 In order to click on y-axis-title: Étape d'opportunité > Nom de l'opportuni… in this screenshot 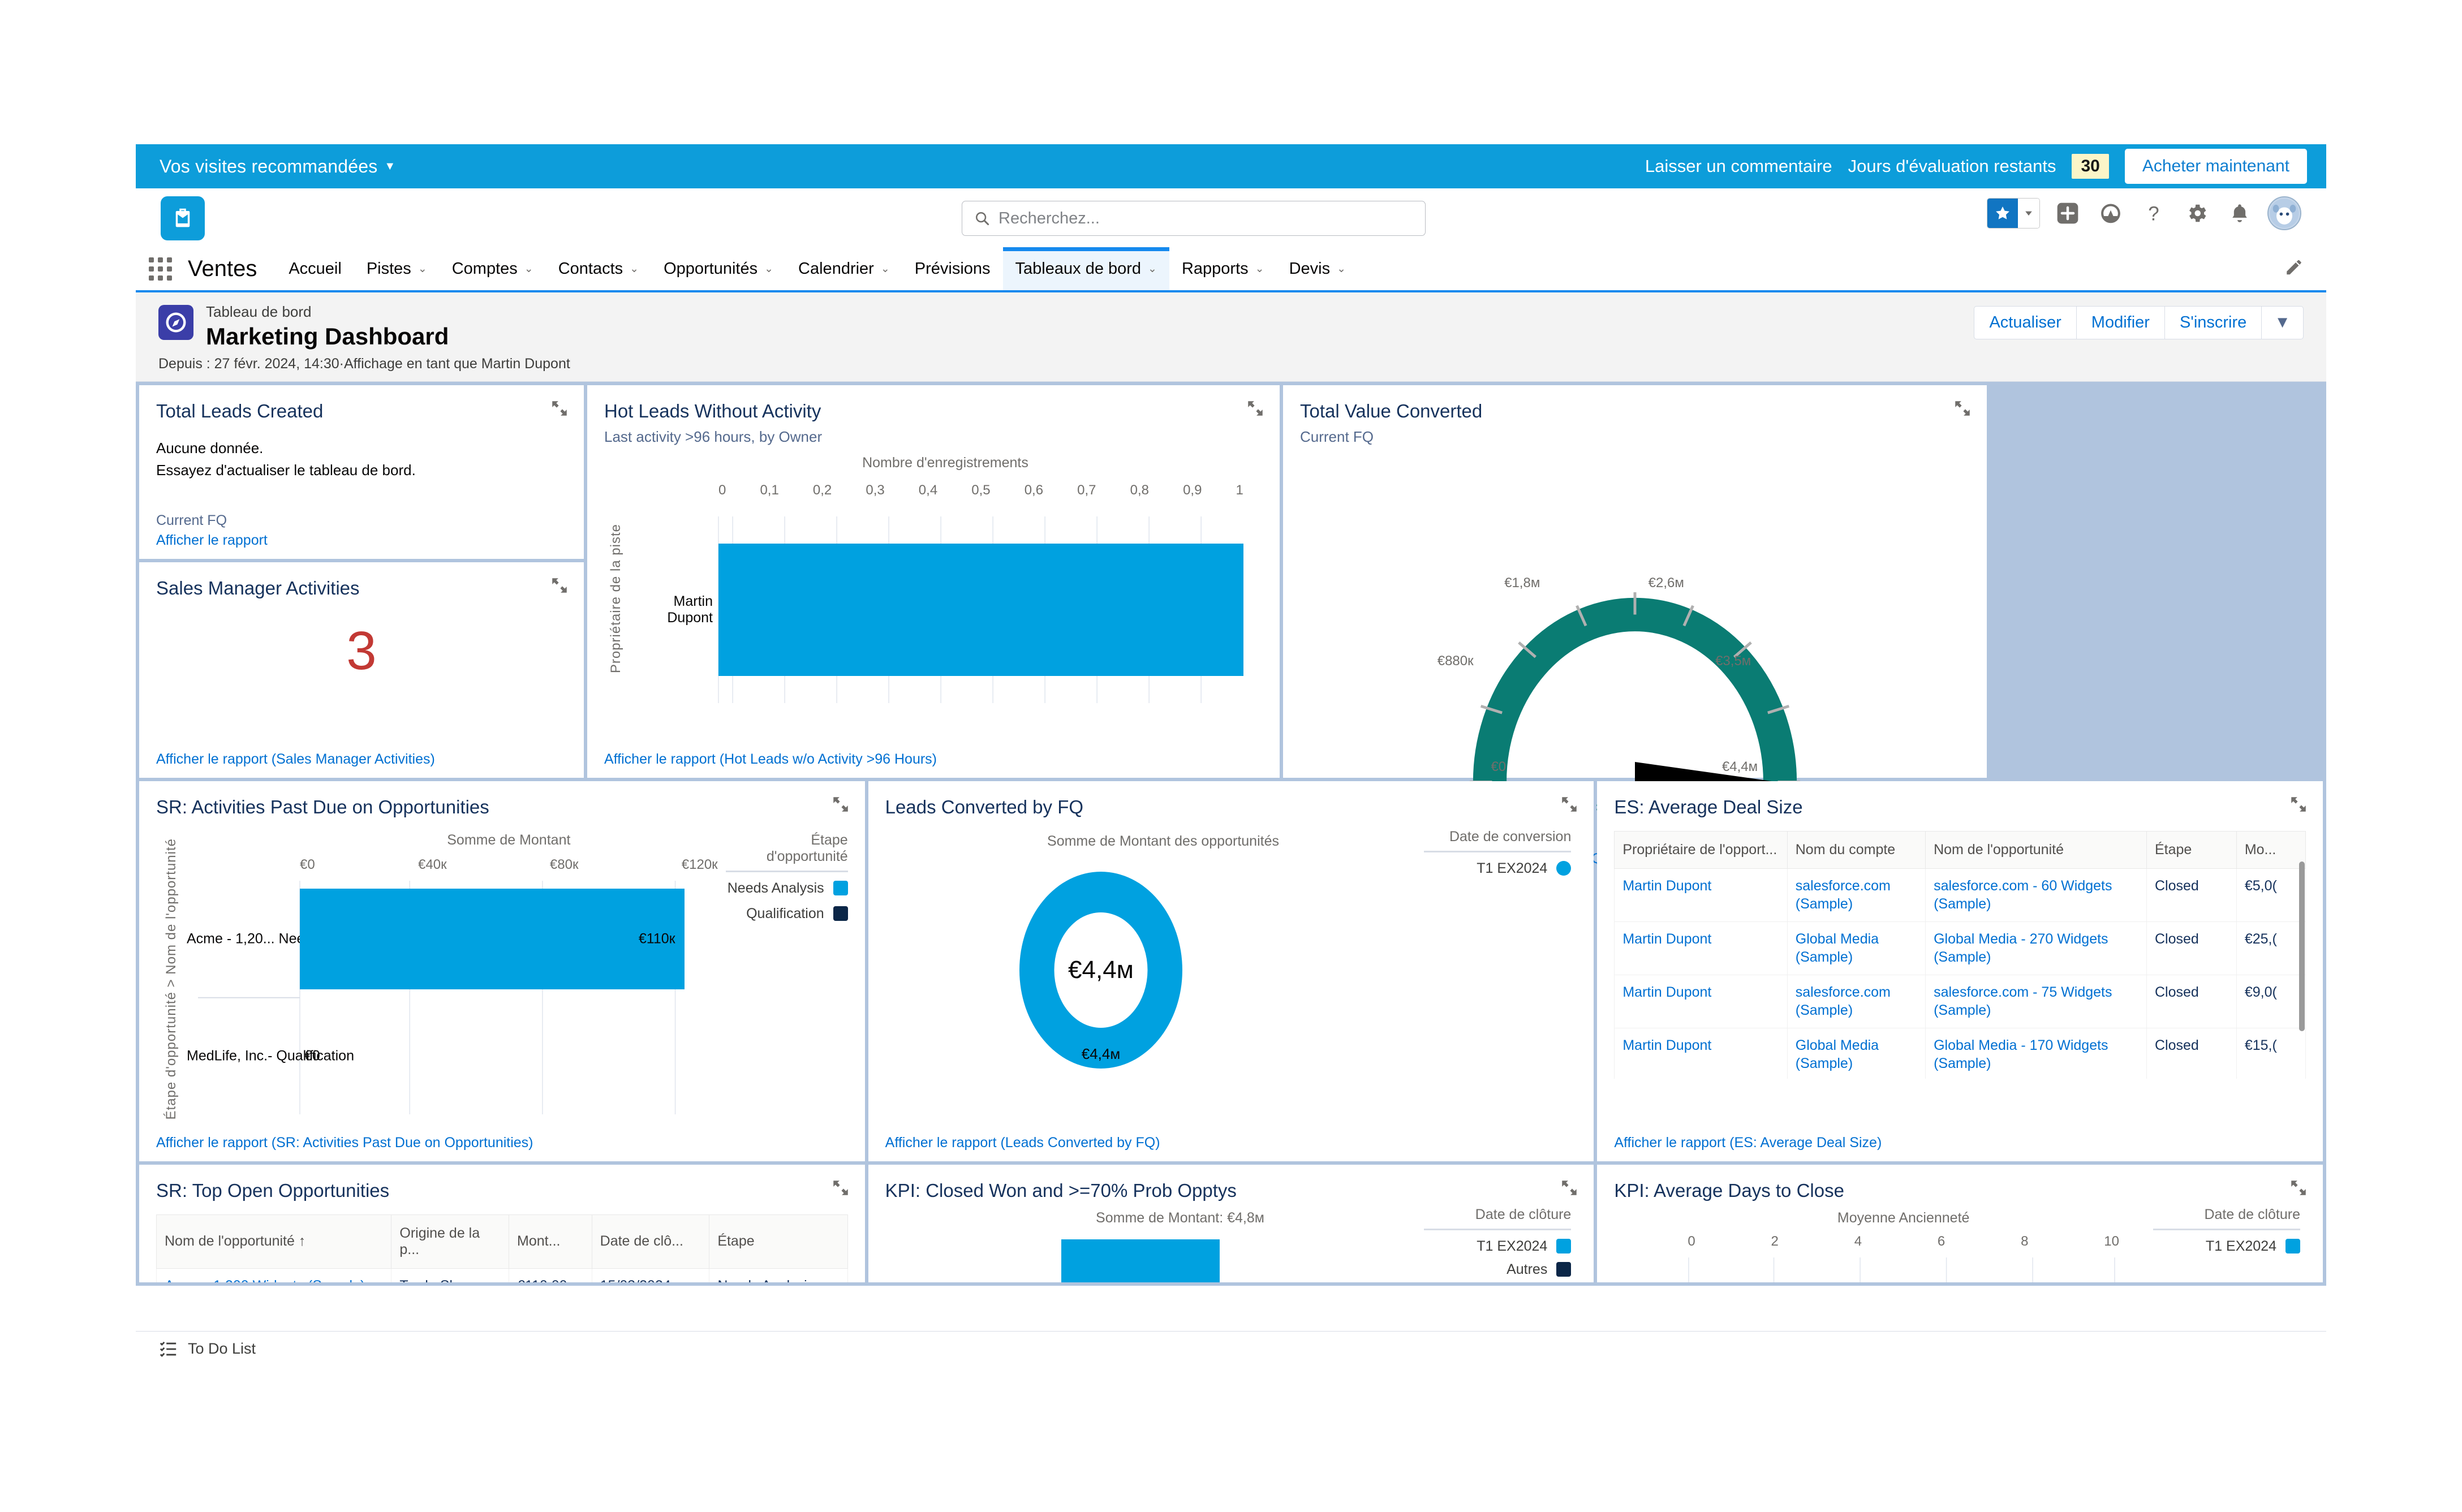, I will do `click(171, 979)`.